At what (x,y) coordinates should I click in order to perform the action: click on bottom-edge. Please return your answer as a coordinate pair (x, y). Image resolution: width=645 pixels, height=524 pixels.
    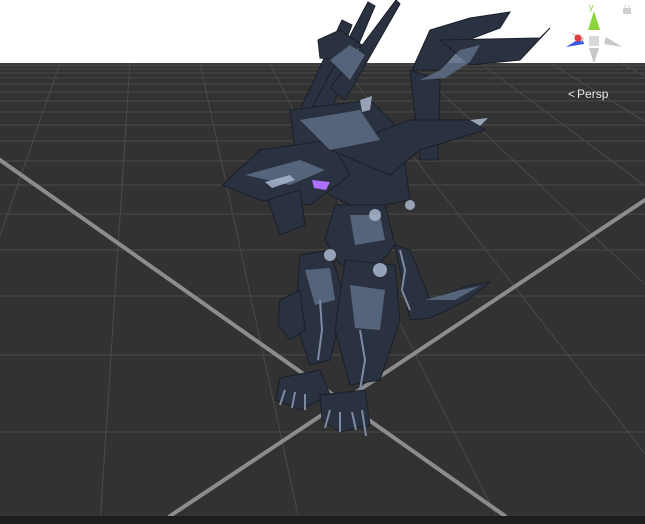
    Looking at the image, I should click on (322, 520).